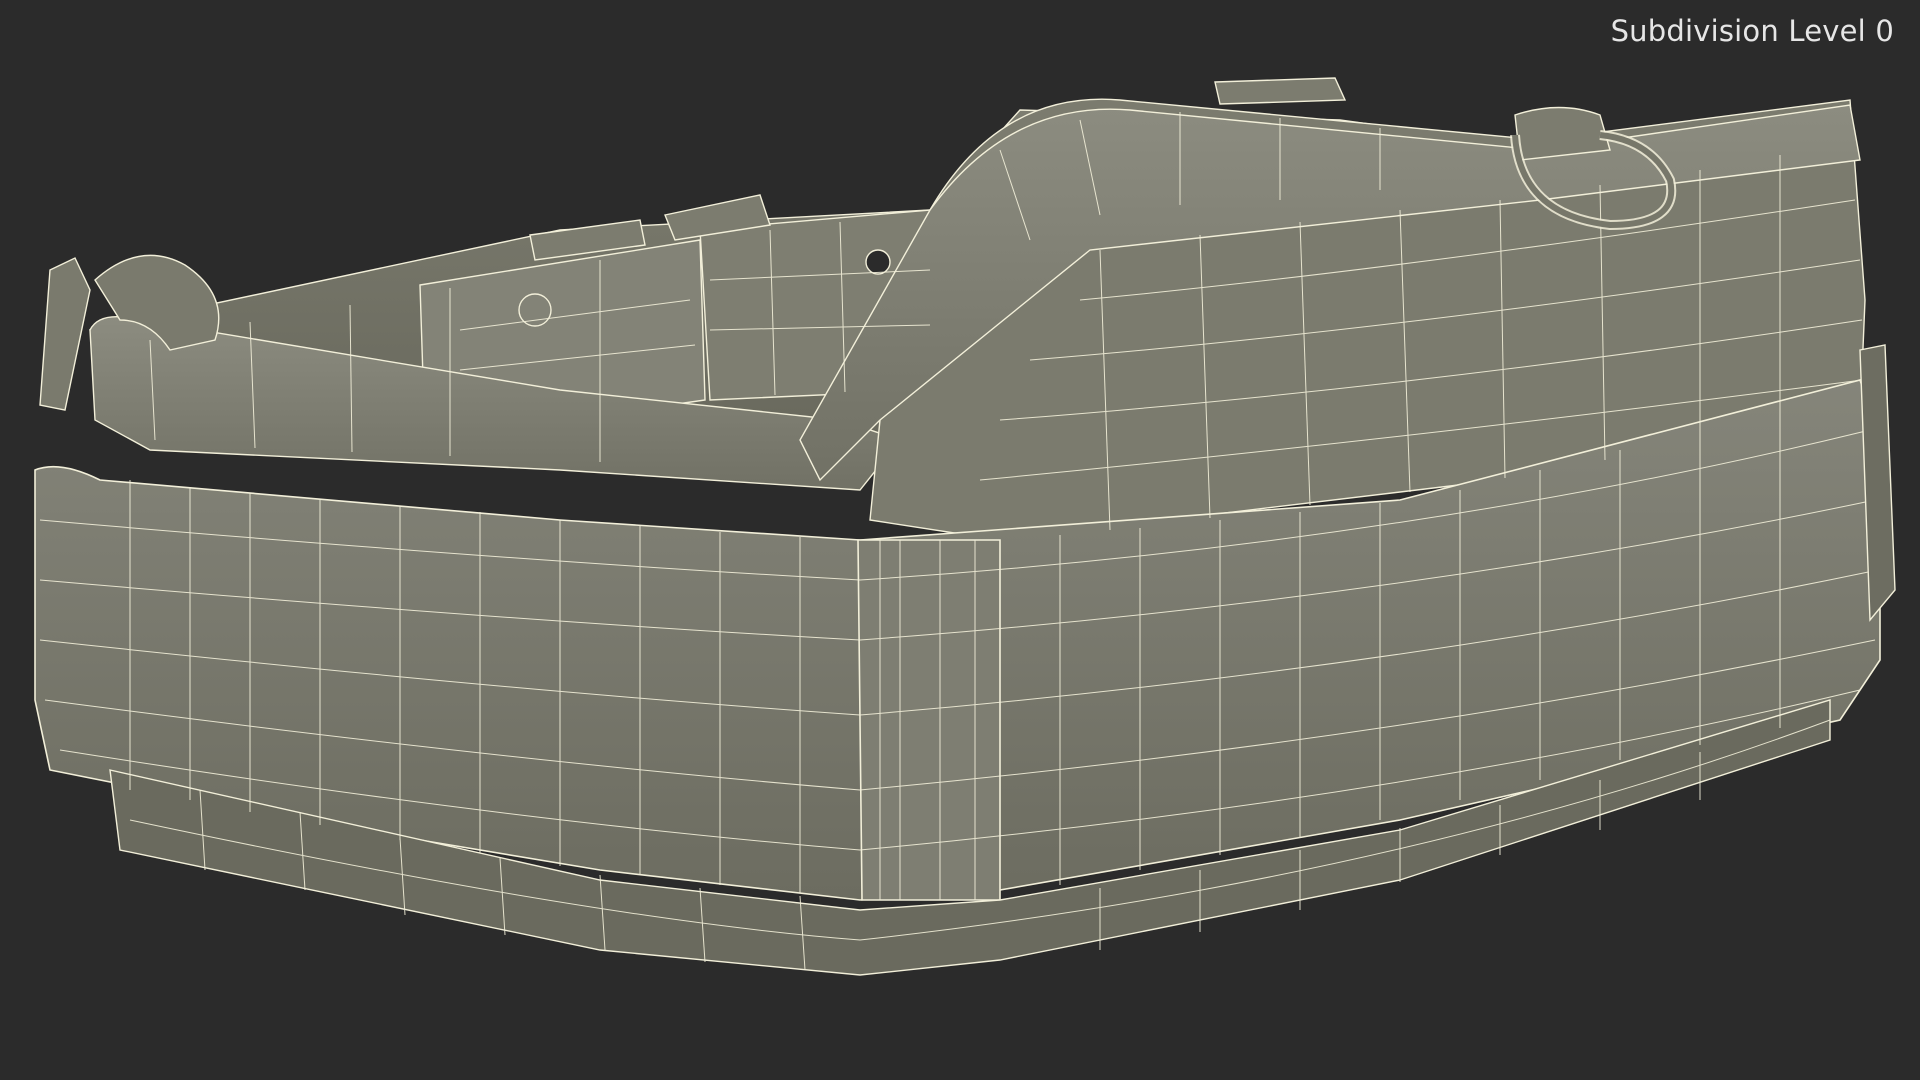  What do you see at coordinates (878, 262) in the screenshot?
I see `buckle-hole` at bounding box center [878, 262].